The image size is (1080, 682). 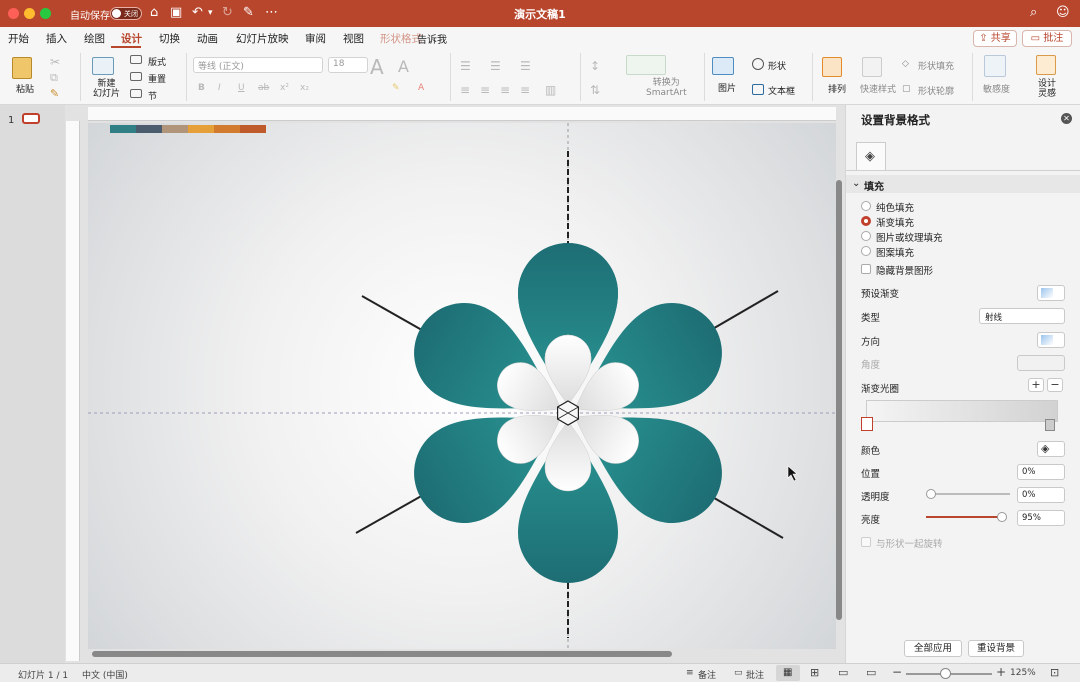 What do you see at coordinates (241, 88) in the screenshot?
I see `underline-icon: U` at bounding box center [241, 88].